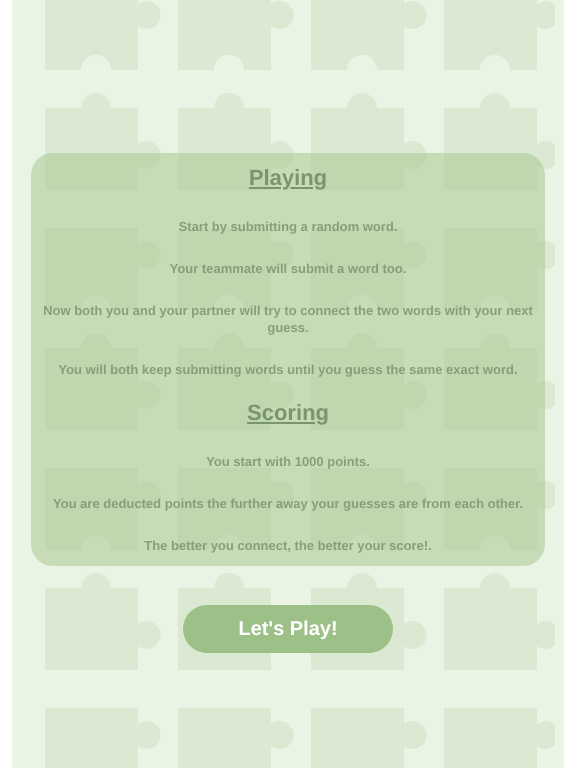 The height and width of the screenshot is (768, 576). I want to click on rule-text: You start with 1000 points., so click(288, 461).